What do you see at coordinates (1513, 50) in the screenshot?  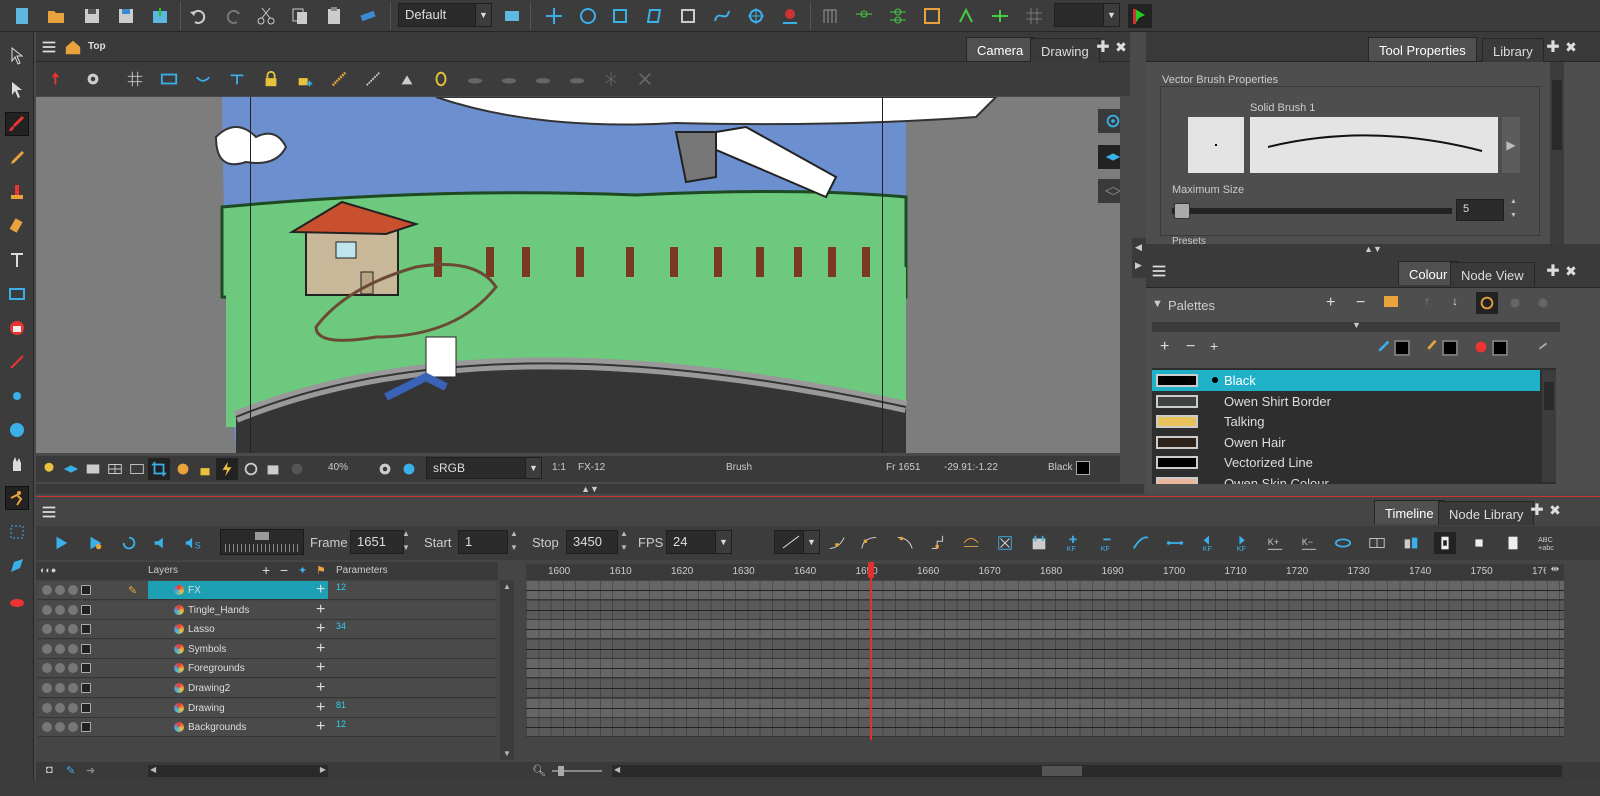 I see `tab-library: Library` at bounding box center [1513, 50].